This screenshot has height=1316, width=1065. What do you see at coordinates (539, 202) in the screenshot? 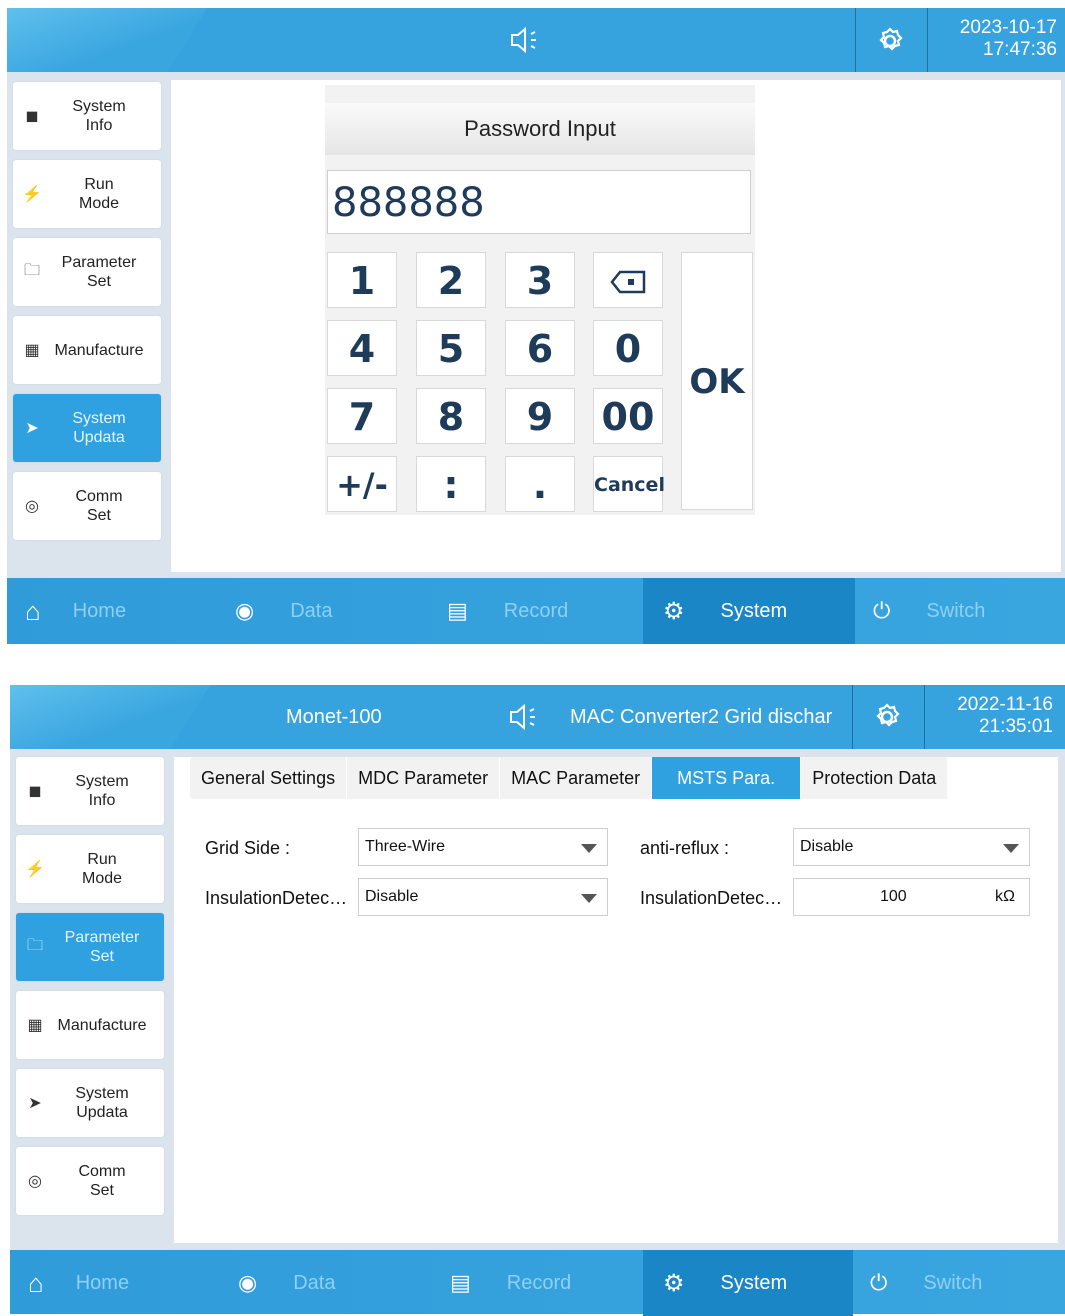
I see `password-field: 888888` at bounding box center [539, 202].